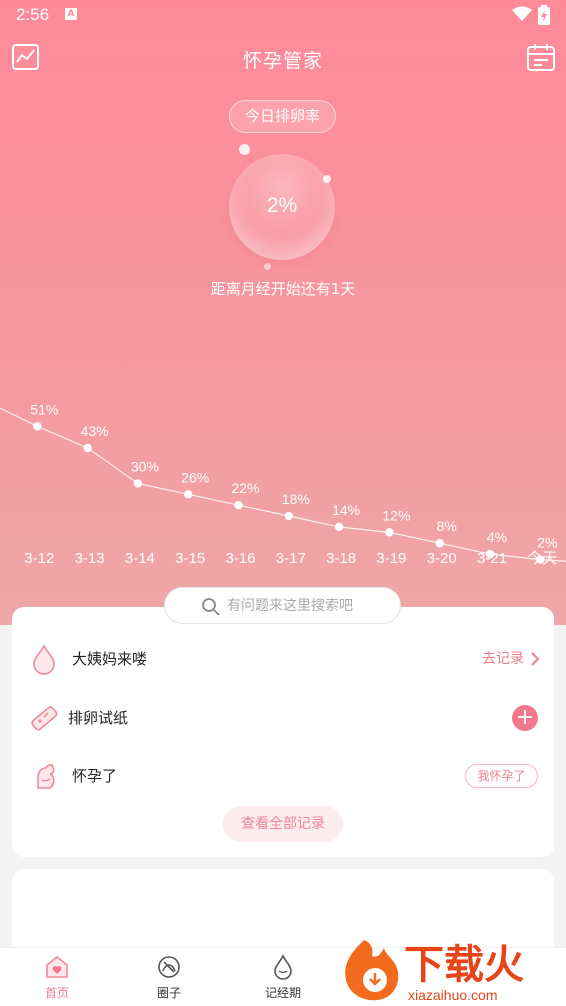 The width and height of the screenshot is (566, 1006). I want to click on data-label: 22%, so click(245, 488).